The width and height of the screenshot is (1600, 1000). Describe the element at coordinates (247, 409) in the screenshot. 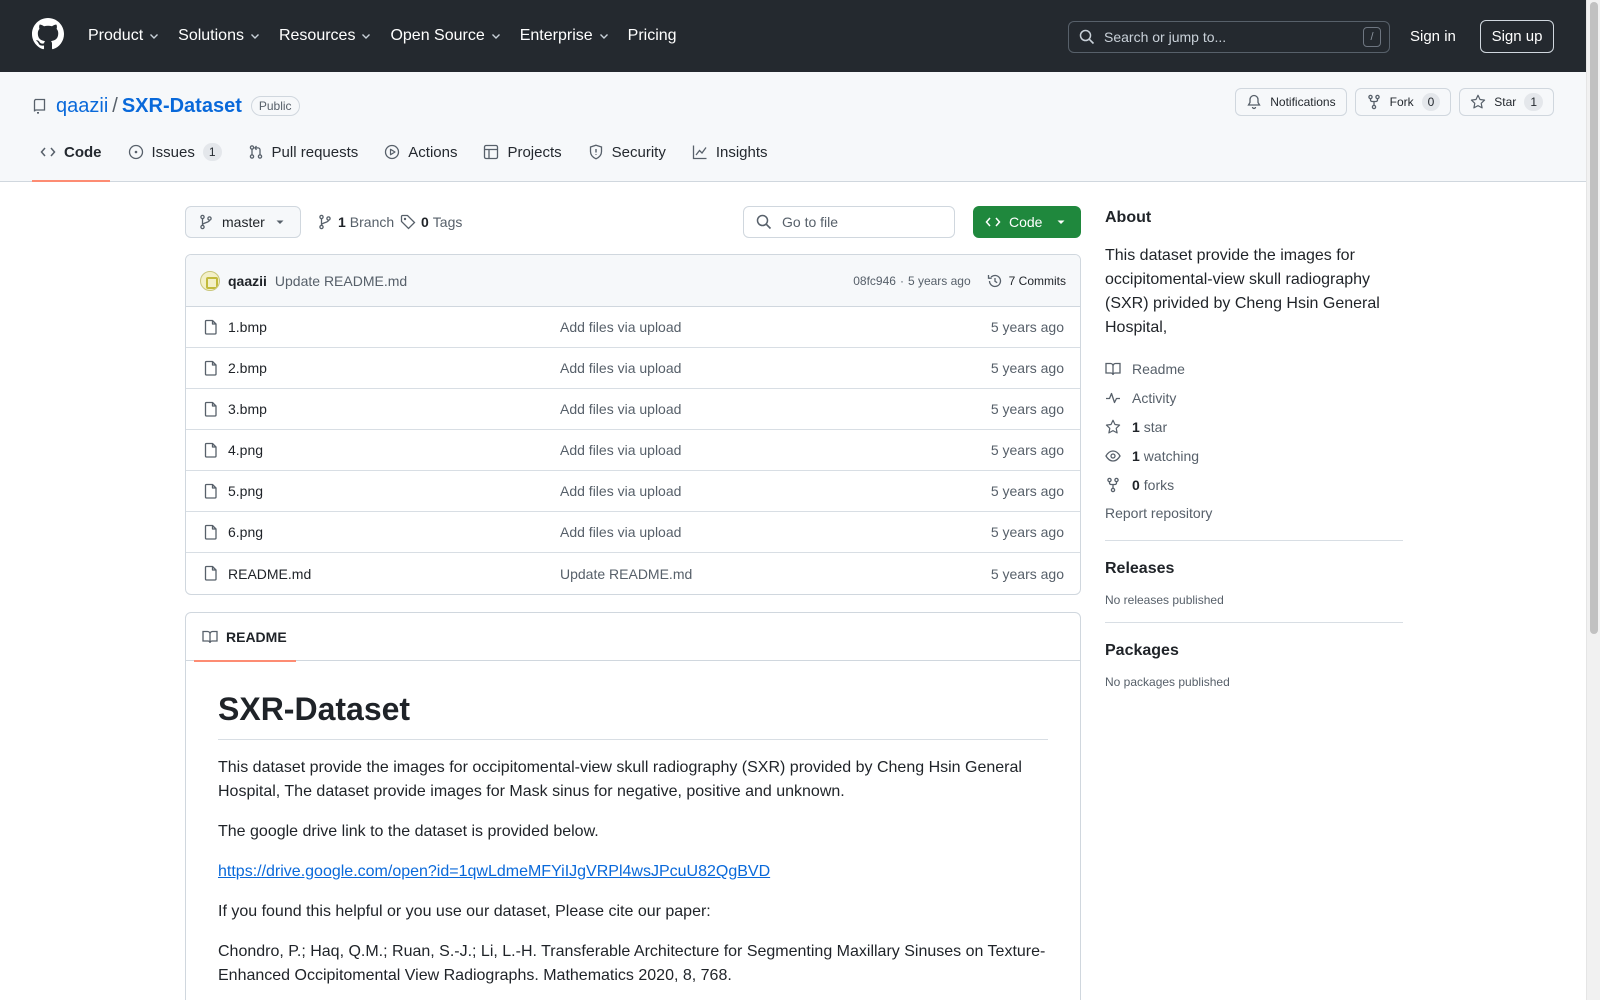

I see `file-name-link: 3.bmp` at that location.